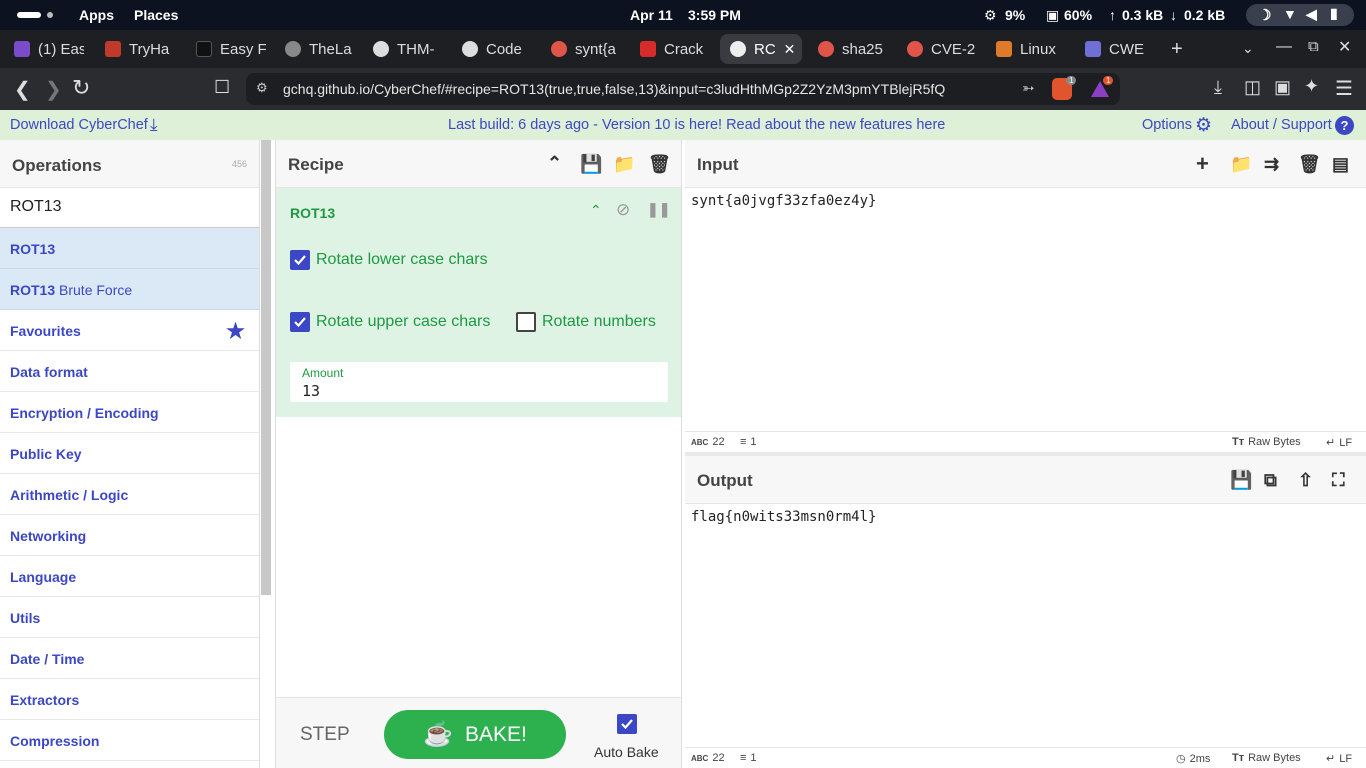 Image resolution: width=1366 pixels, height=768 pixels. I want to click on tab-1: (1) Eas, so click(49, 49).